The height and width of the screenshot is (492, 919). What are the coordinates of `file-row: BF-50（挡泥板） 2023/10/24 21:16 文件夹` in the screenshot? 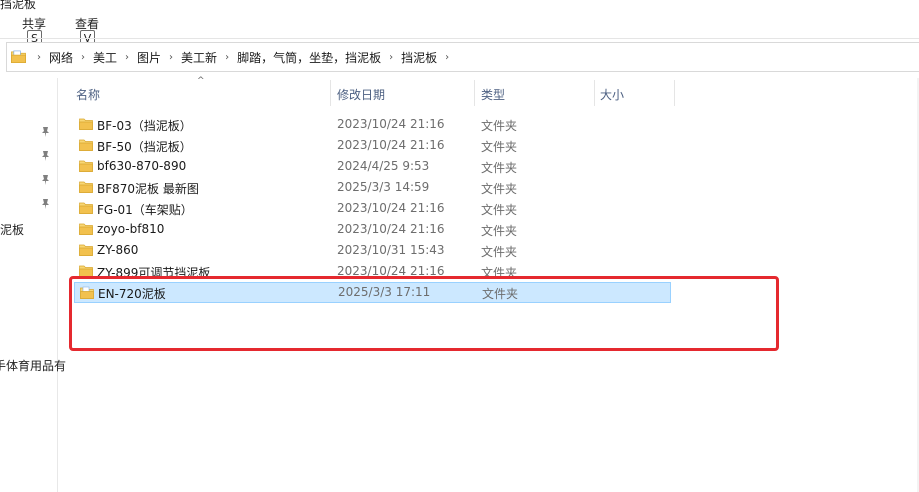 It's located at (372, 145).